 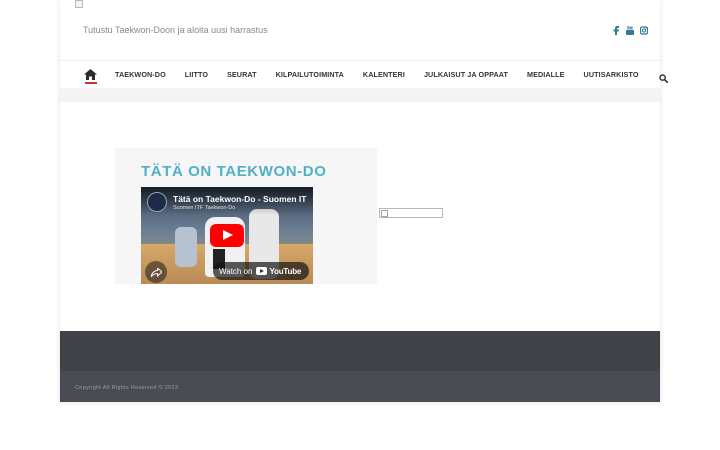 What do you see at coordinates (140, 74) in the screenshot?
I see `nav-item-taekwon-do: TAEKWON-DO` at bounding box center [140, 74].